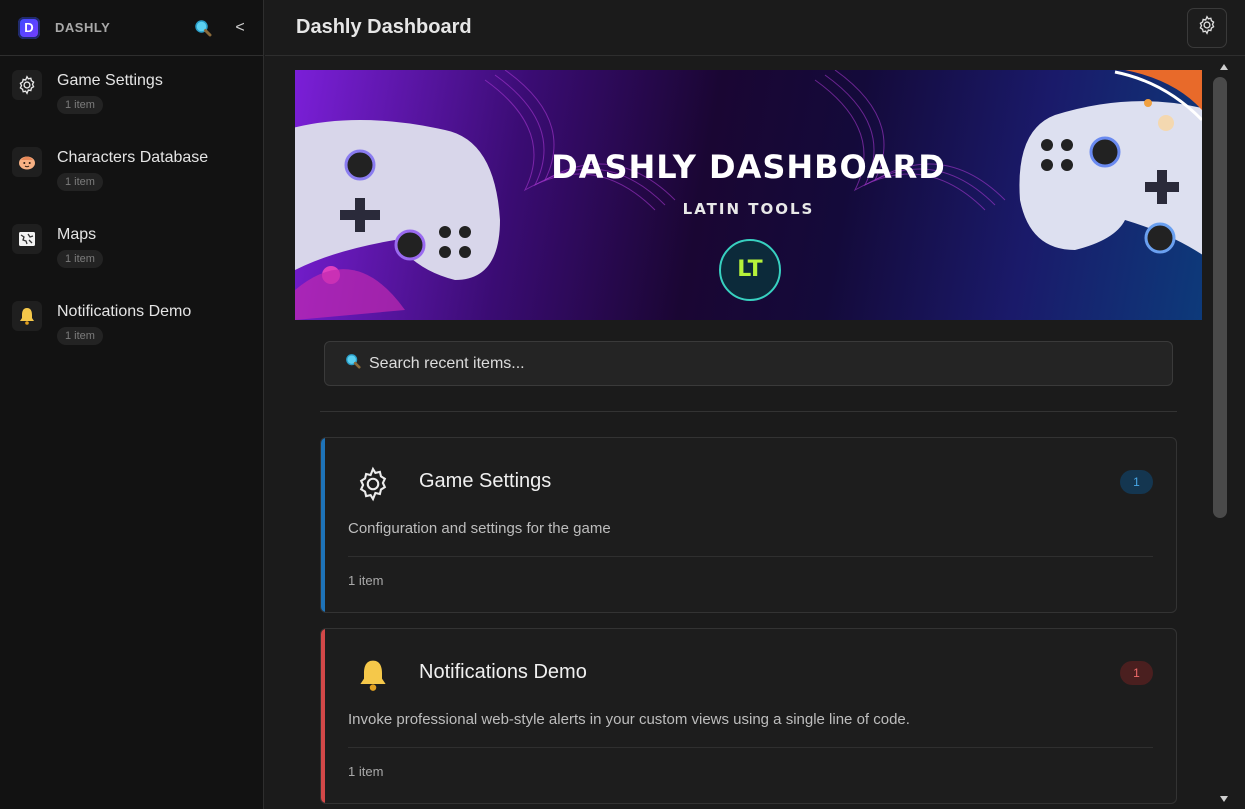 This screenshot has width=1245, height=809. Describe the element at coordinates (503, 672) in the screenshot. I see `card-title: Notifications Demo` at that location.